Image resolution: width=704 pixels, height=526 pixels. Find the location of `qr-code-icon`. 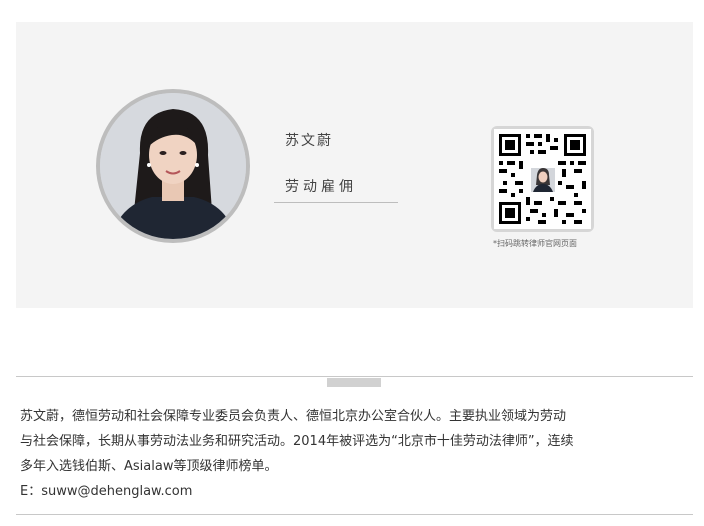

qr-code-icon is located at coordinates (542, 179).